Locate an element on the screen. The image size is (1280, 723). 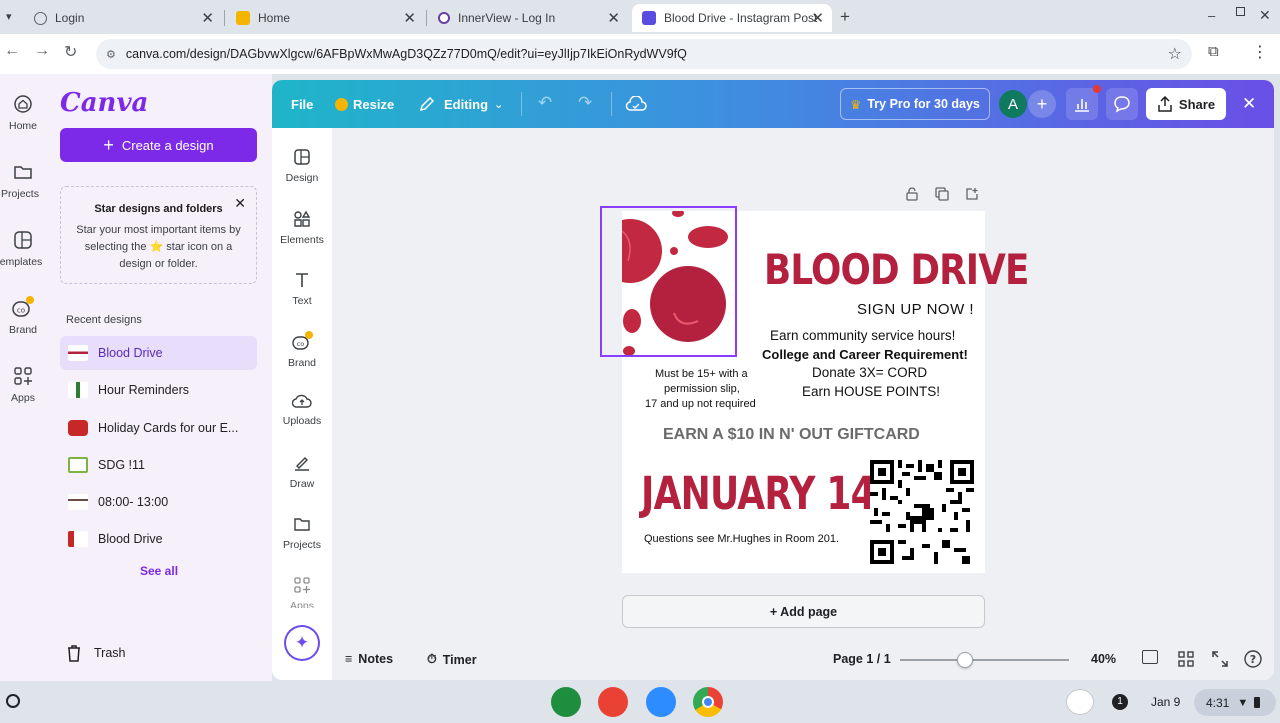
date-label: Jan 9 is located at coordinates (1165, 702).